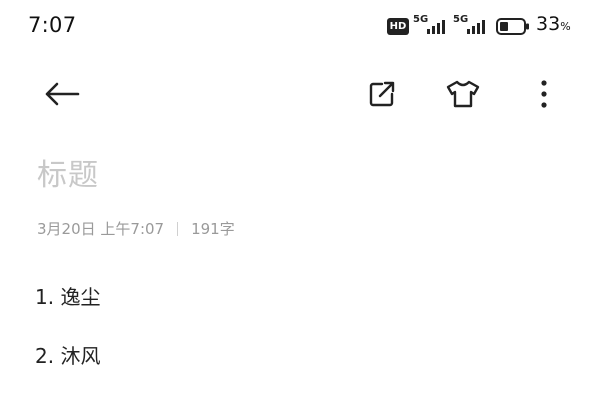 The width and height of the screenshot is (600, 400). I want to click on battery-percentage: 33%, so click(553, 24).